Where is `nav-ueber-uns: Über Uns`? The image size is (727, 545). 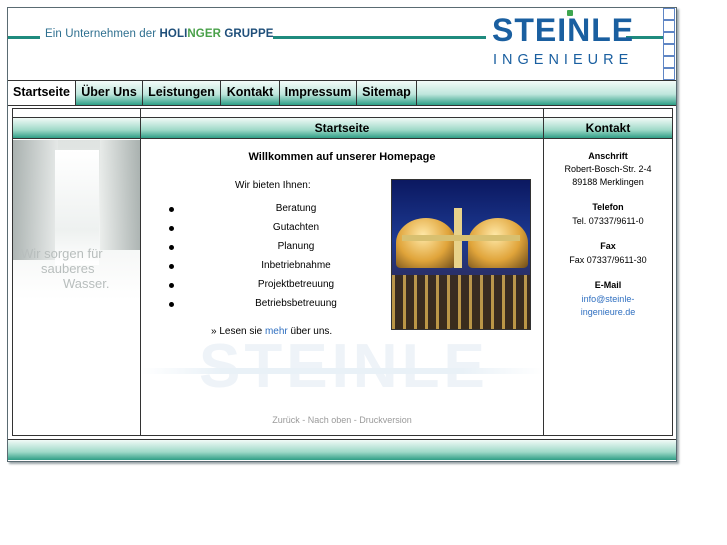
nav-ueber-uns: Über Uns is located at coordinates (109, 93).